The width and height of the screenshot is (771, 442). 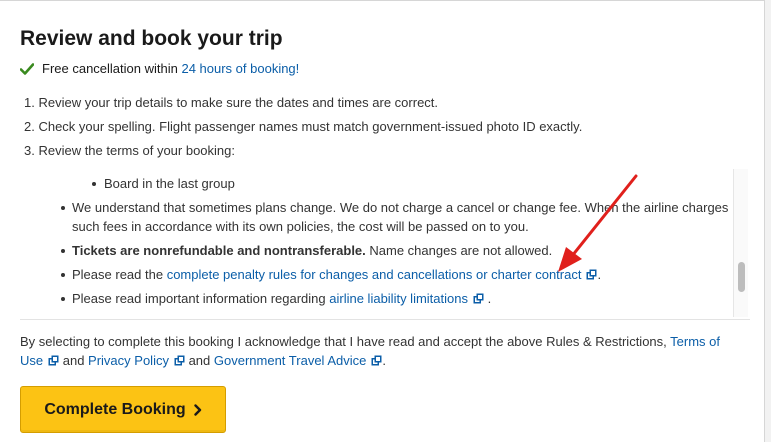 What do you see at coordinates (459, 250) in the screenshot?
I see `nonrefundable-text: Name changes are not allowed.` at bounding box center [459, 250].